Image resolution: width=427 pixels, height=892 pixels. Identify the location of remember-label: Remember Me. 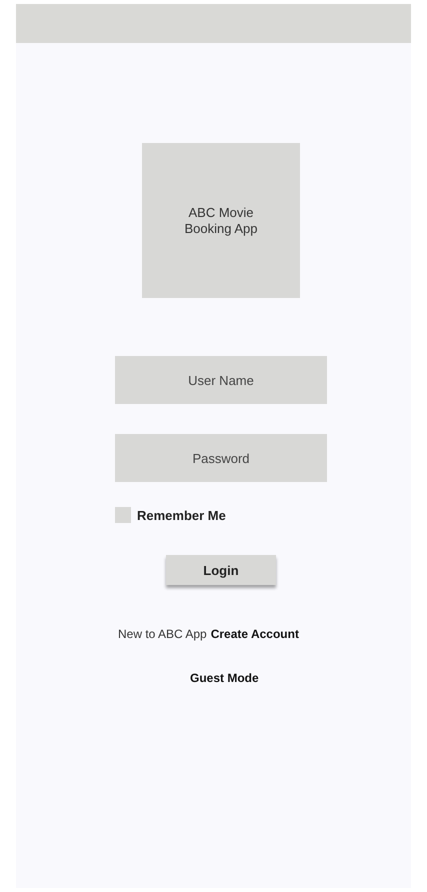
(181, 515).